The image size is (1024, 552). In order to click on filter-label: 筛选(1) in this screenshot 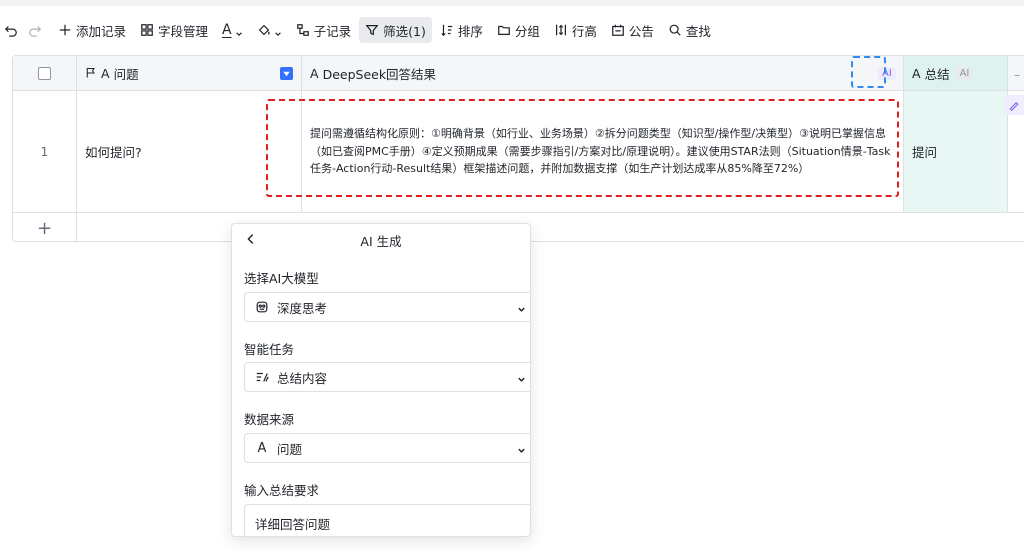, I will do `click(404, 31)`.